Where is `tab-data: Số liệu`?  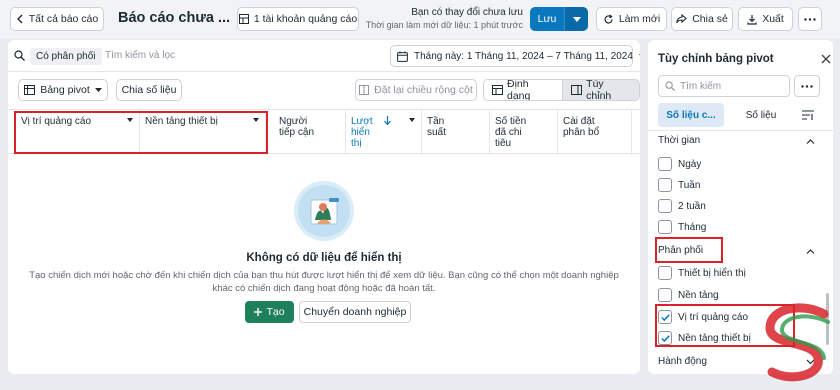 tab-data: Số liệu is located at coordinates (761, 115).